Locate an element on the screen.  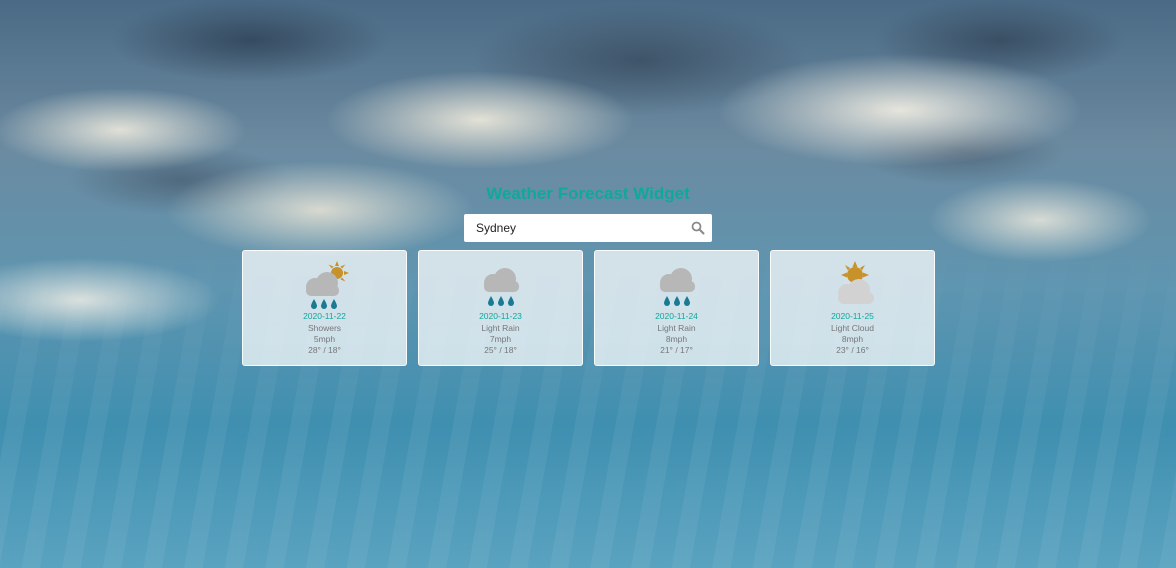
forecast-temperatures: 25° / 18° is located at coordinates (500, 350).